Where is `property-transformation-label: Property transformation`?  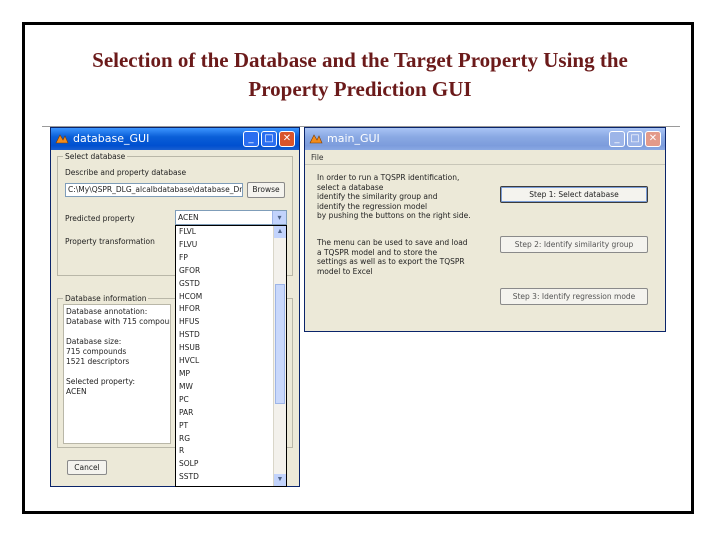
property-transformation-label: Property transformation is located at coordinates (110, 241).